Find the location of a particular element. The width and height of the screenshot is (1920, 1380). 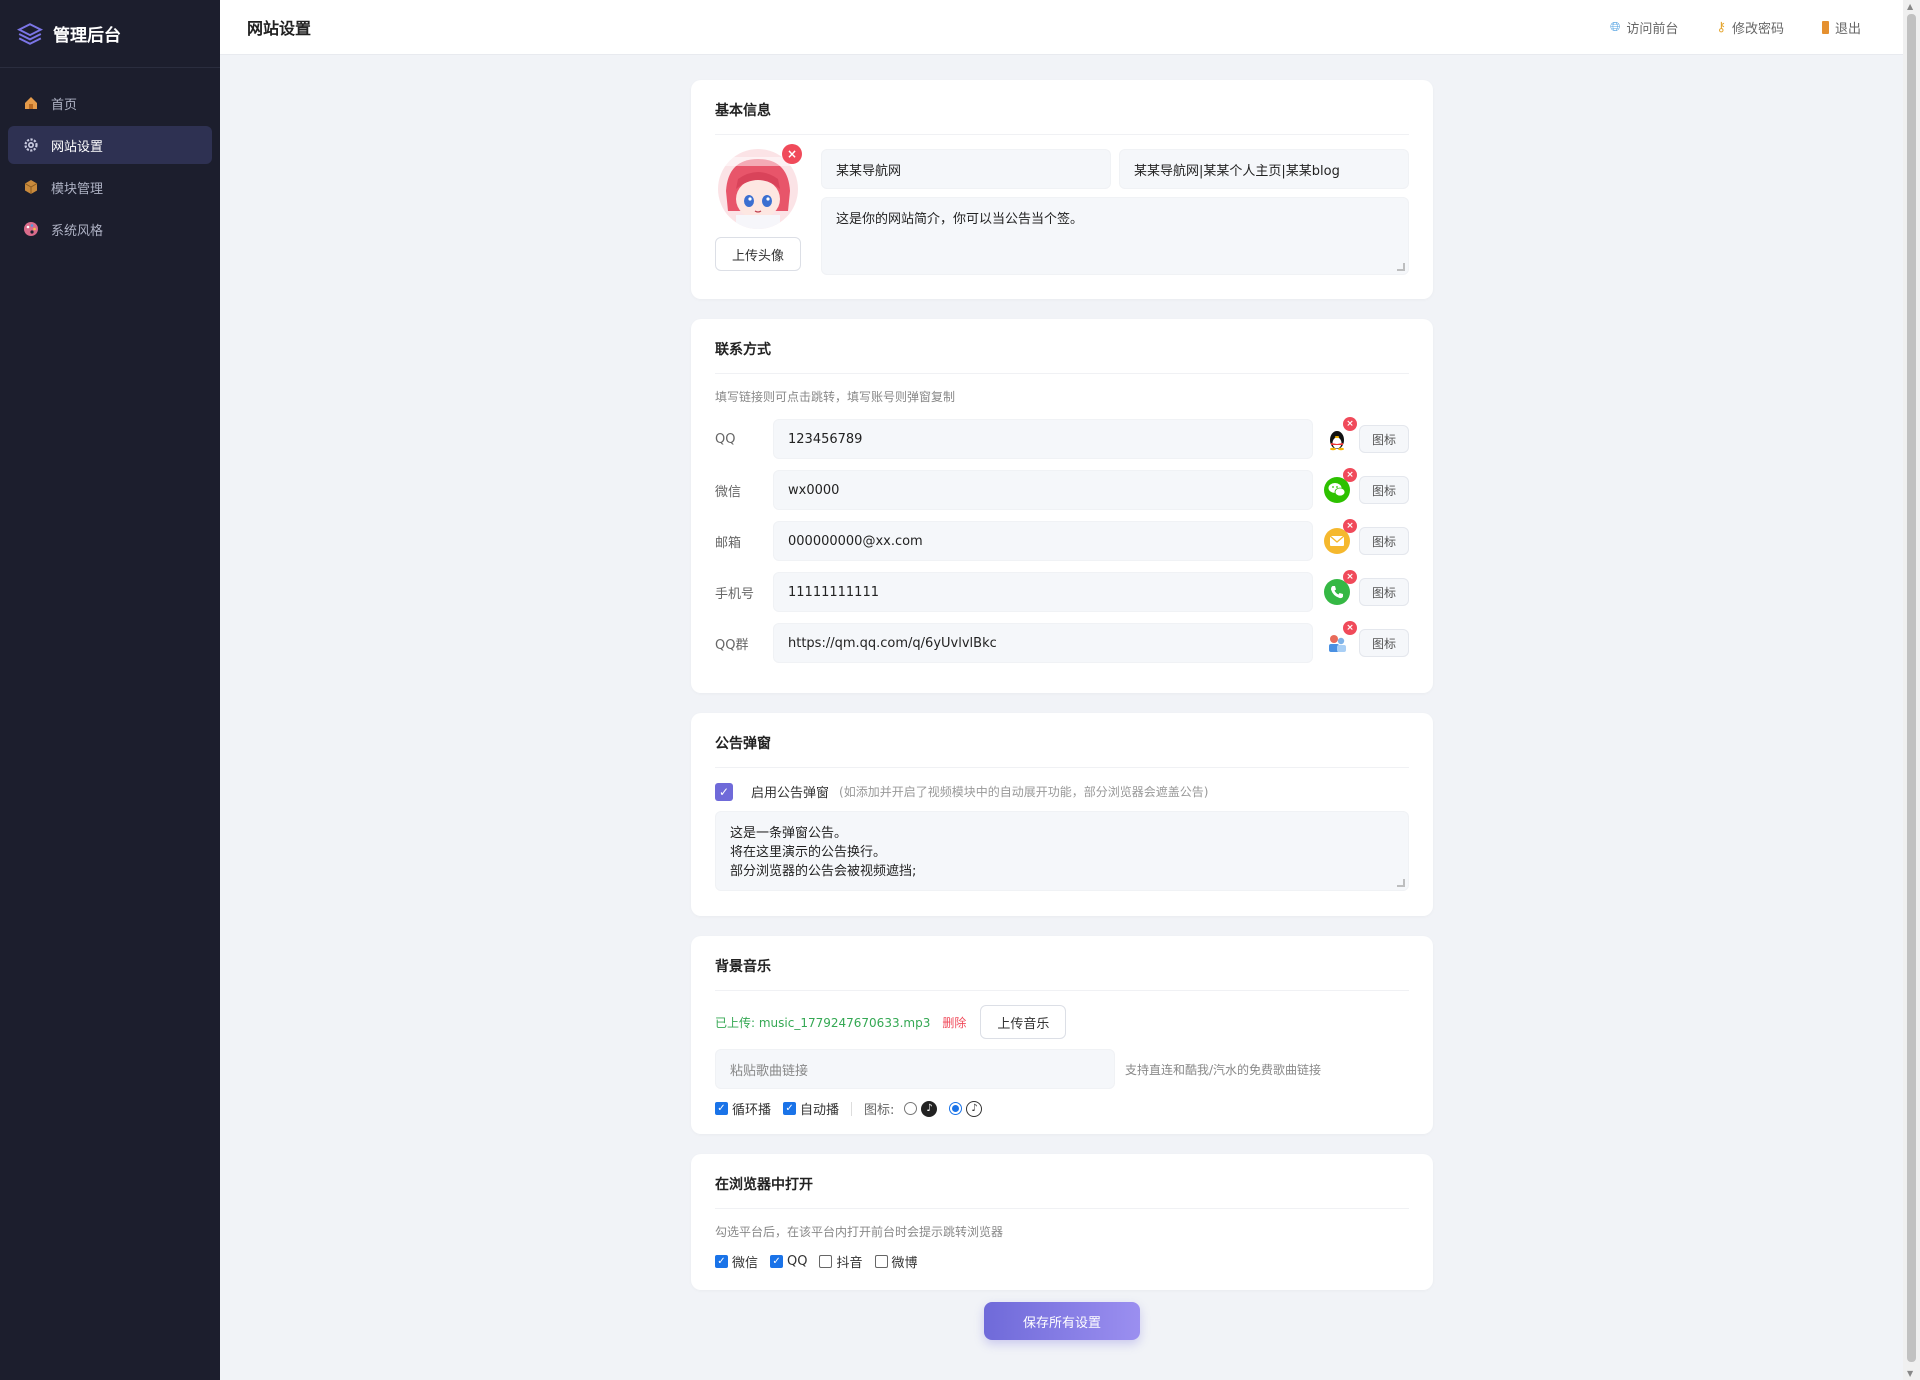

contact-row-email: 邮箱 000000000@xx.com × 图标 is located at coordinates (1062, 541).